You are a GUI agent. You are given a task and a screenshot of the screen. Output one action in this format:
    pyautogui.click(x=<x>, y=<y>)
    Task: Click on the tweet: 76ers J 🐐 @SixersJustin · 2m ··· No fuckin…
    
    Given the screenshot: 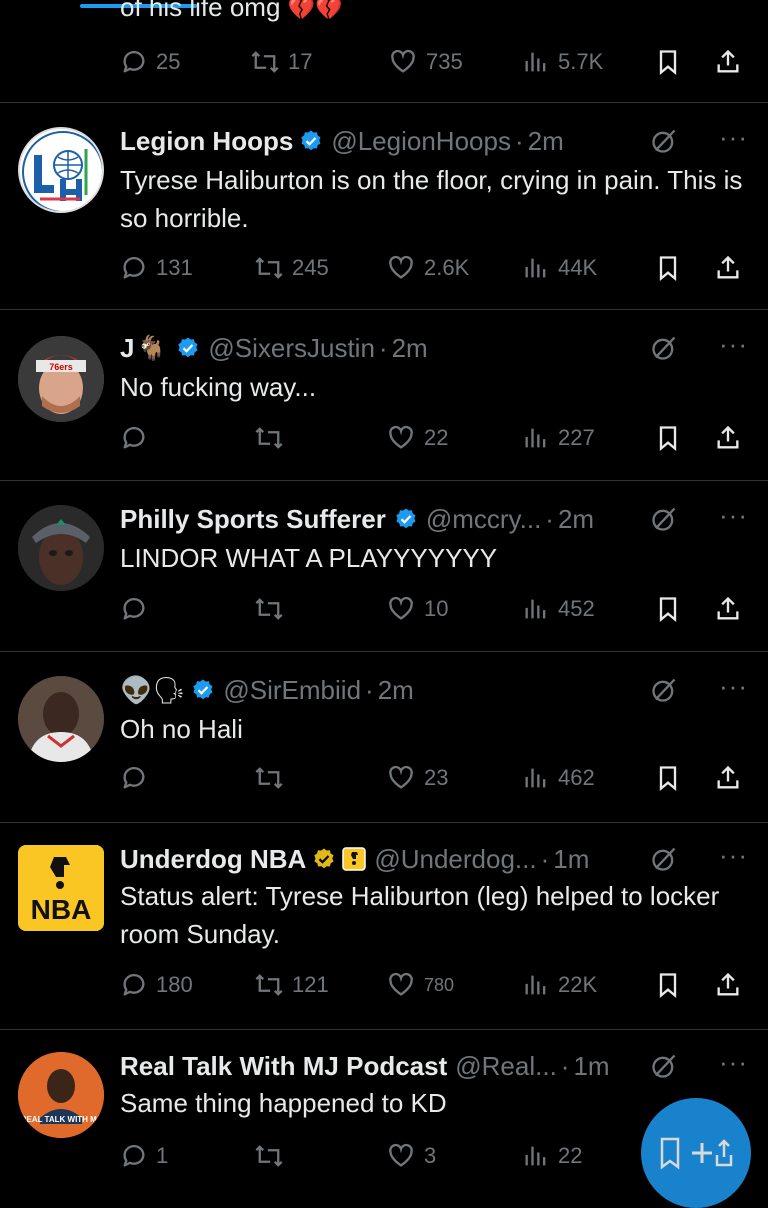 What is the action you would take?
    pyautogui.click(x=384, y=395)
    